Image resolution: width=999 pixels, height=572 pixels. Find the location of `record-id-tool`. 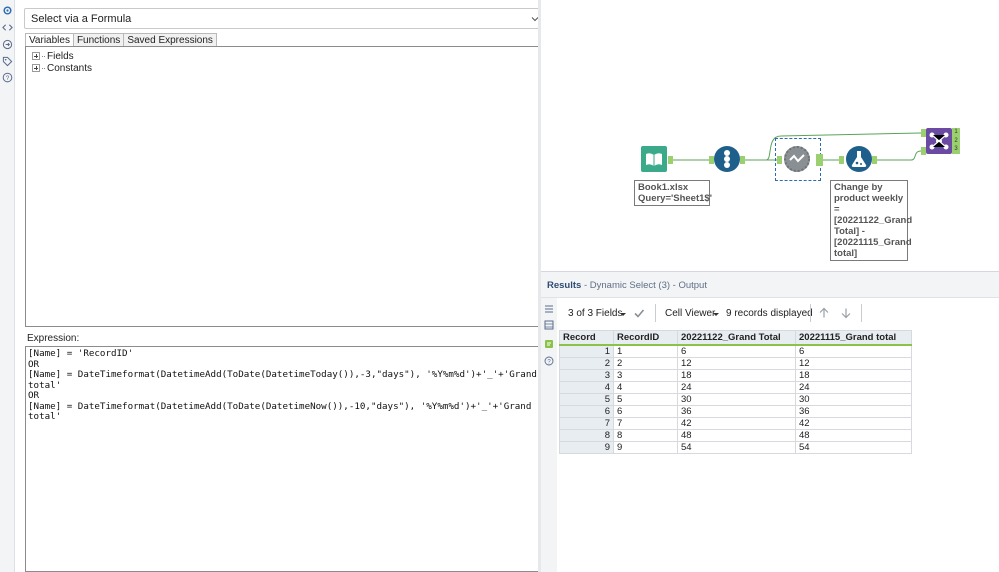

record-id-tool is located at coordinates (727, 159).